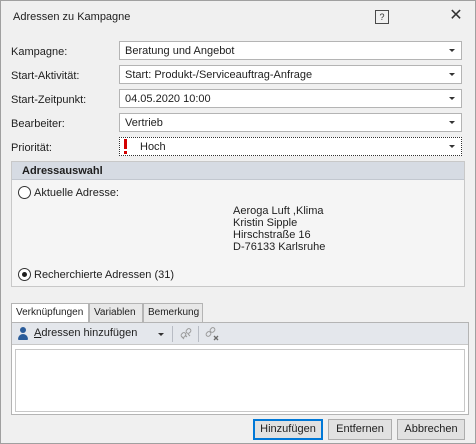 The image size is (476, 444). Describe the element at coordinates (431, 429) in the screenshot. I see `cancel-button: Abbrechen` at that location.